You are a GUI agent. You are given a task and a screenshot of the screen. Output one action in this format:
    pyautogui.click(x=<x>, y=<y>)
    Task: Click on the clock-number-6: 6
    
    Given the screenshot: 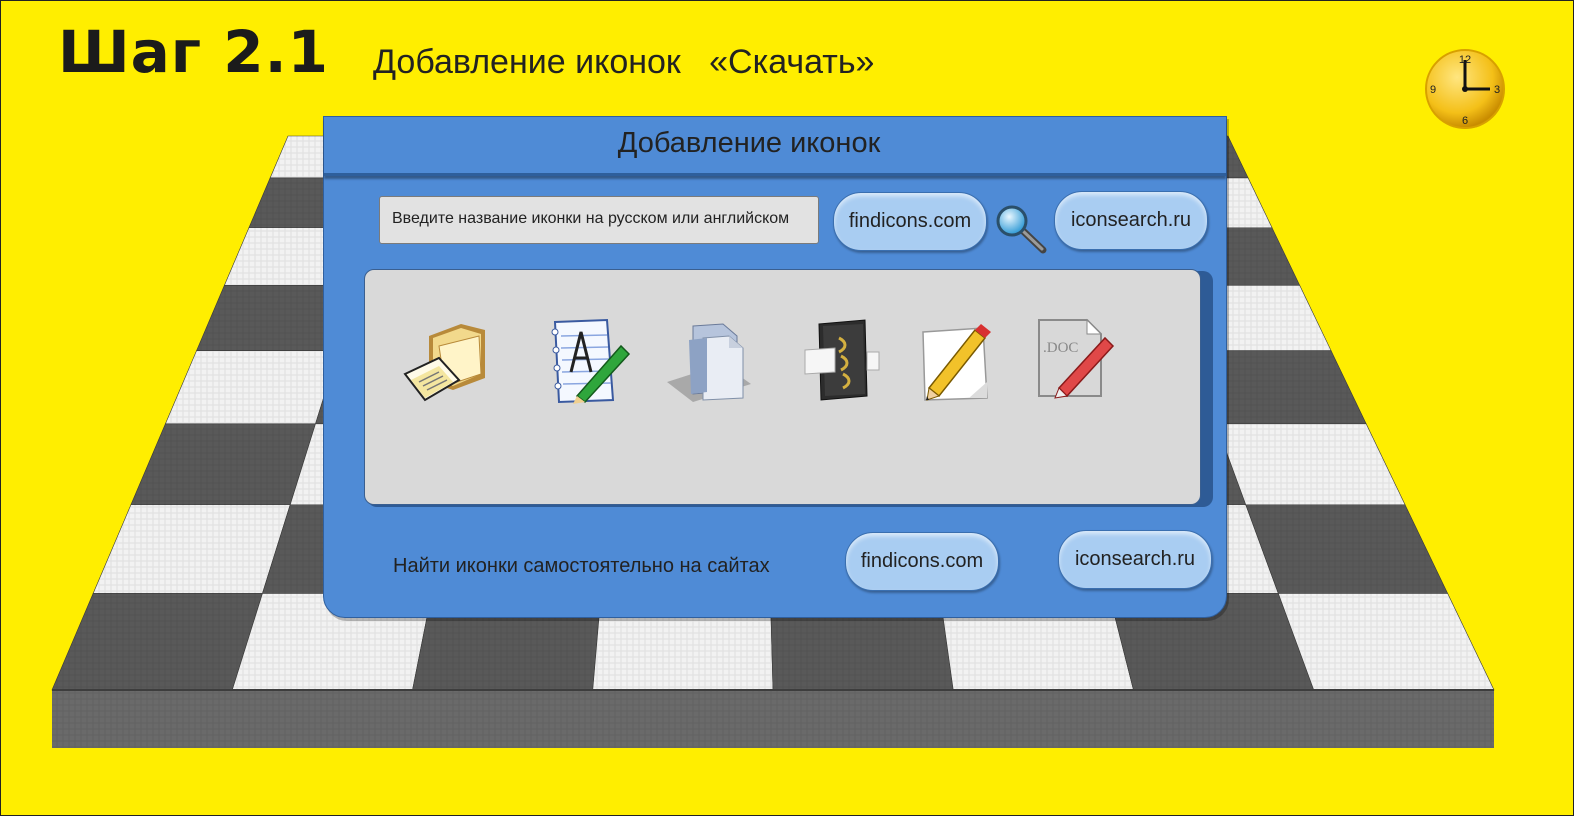 What is the action you would take?
    pyautogui.click(x=1465, y=121)
    